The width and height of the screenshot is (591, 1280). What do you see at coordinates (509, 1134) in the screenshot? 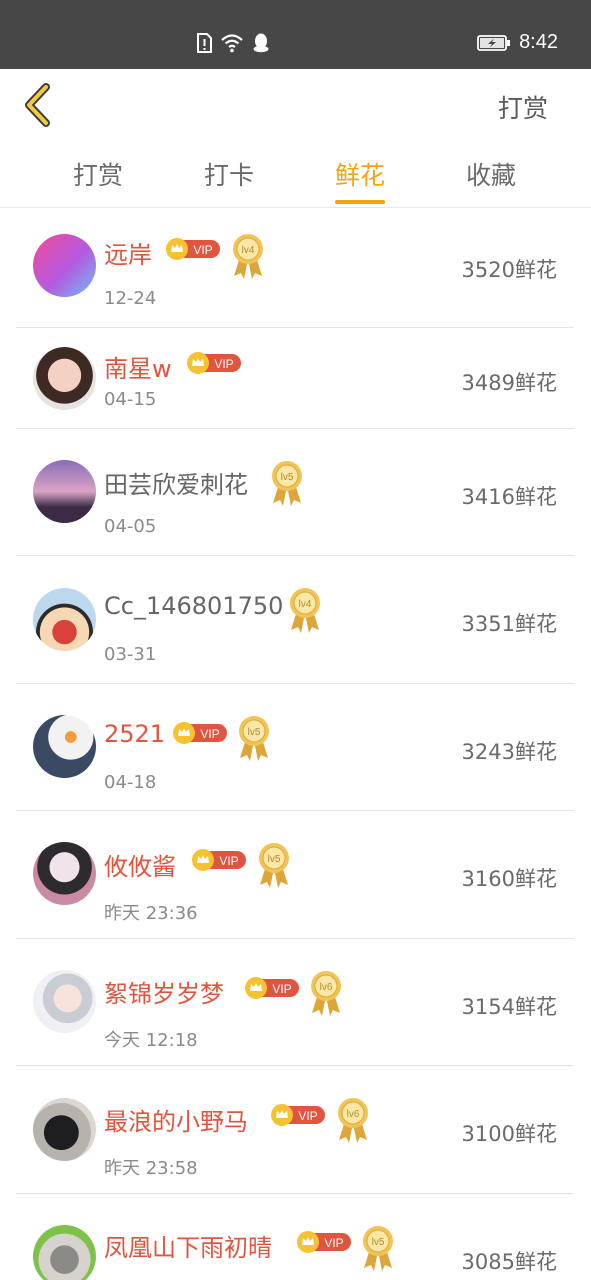
I see `flower-count: 3100鲜花` at bounding box center [509, 1134].